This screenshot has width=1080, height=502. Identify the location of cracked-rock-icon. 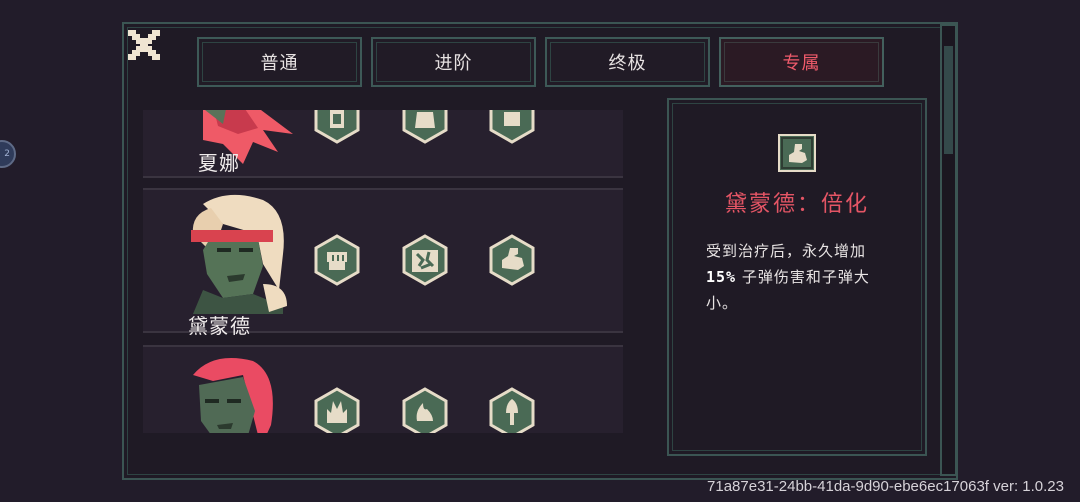
(425, 260).